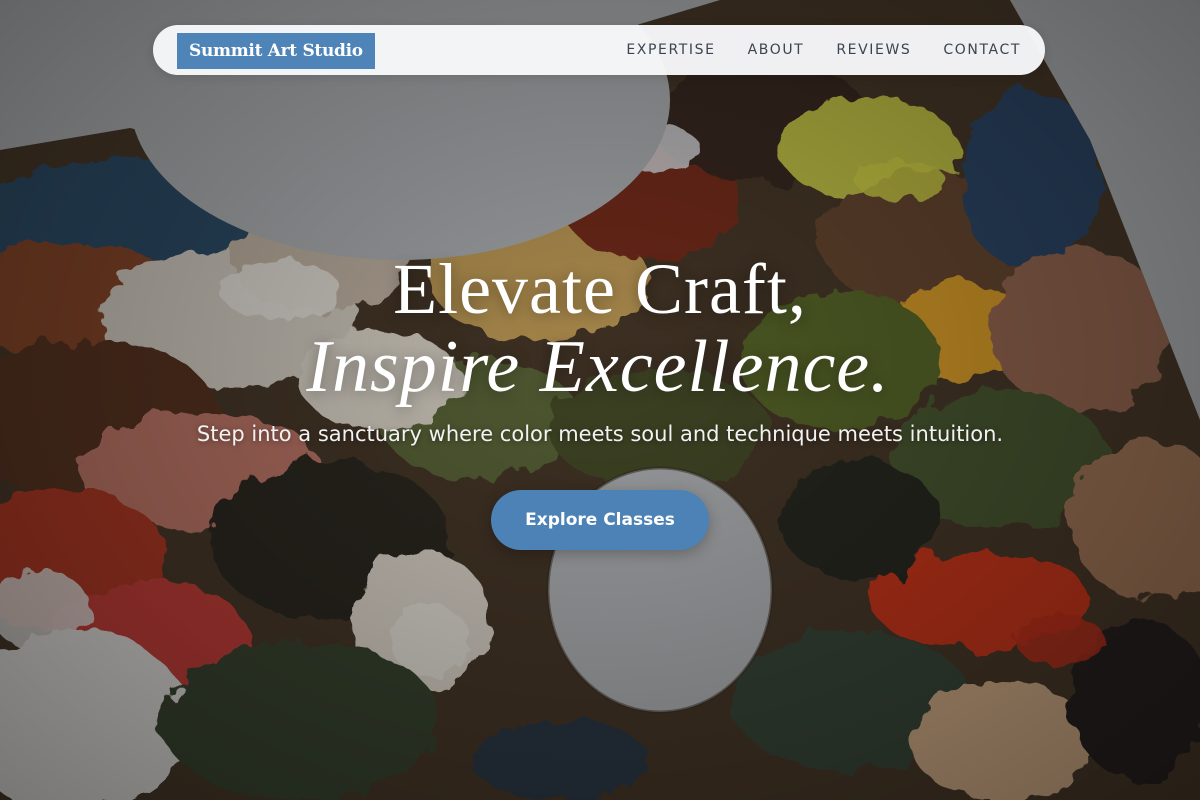 The height and width of the screenshot is (800, 1200). Describe the element at coordinates (982, 50) in the screenshot. I see `nav-link-contact: CONTACT` at that location.